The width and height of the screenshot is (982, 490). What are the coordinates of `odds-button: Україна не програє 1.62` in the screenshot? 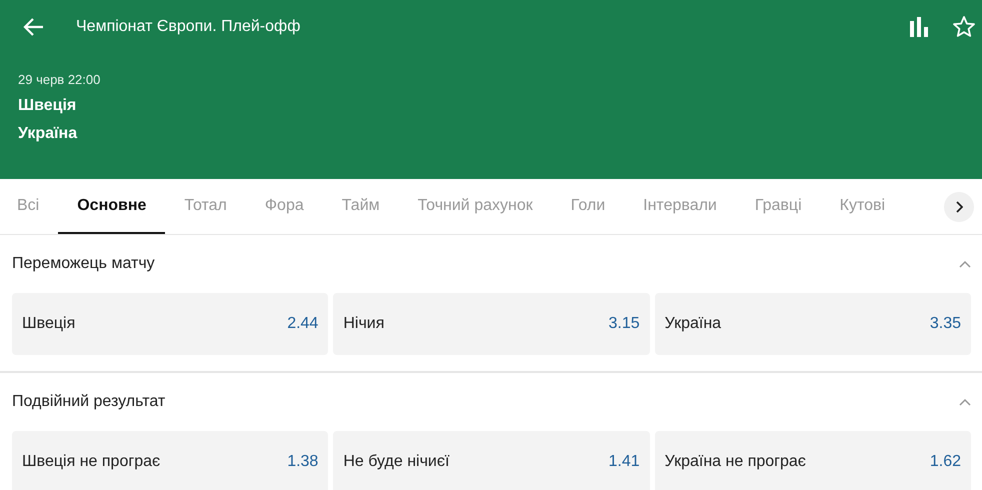 It's located at (812, 460).